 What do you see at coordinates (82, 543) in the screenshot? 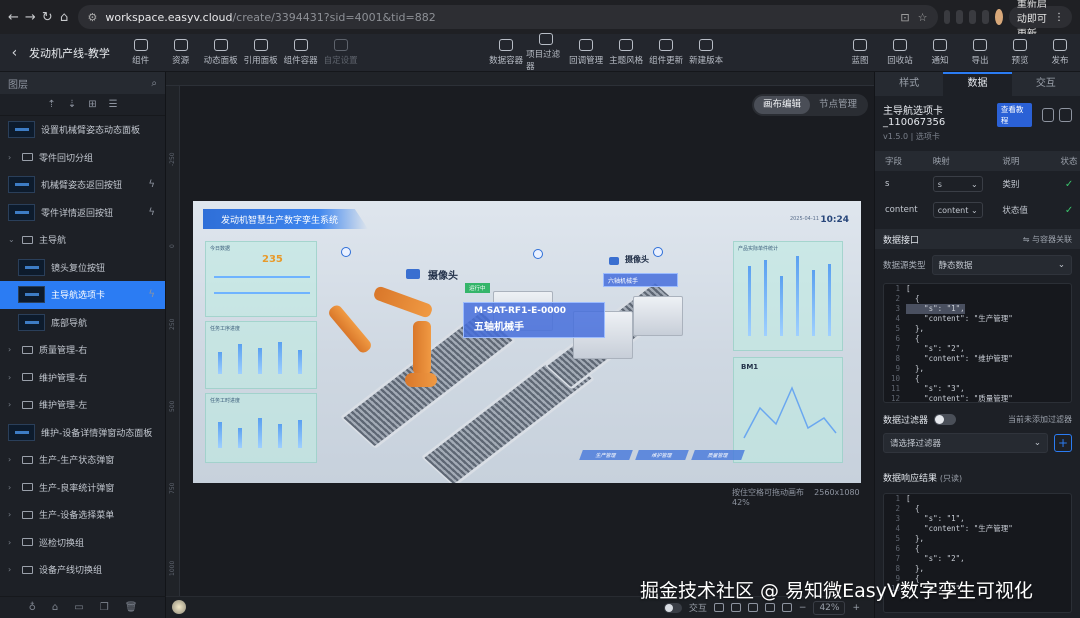
I see `layer-item: › 巡检切换组` at bounding box center [82, 543].